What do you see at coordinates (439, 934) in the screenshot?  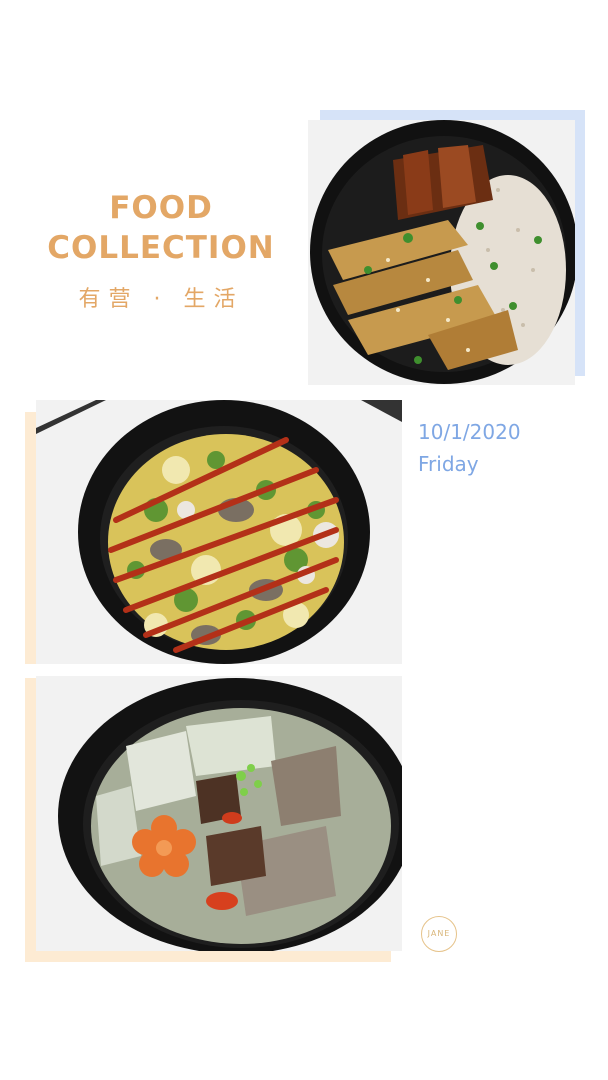 I see `jane-logo: JANE` at bounding box center [439, 934].